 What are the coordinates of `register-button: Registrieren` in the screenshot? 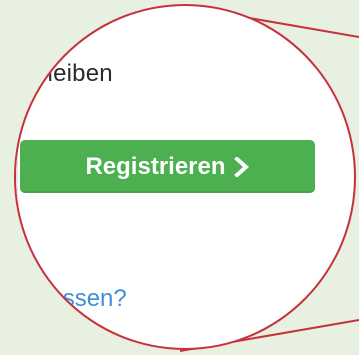 It's located at (167, 166).